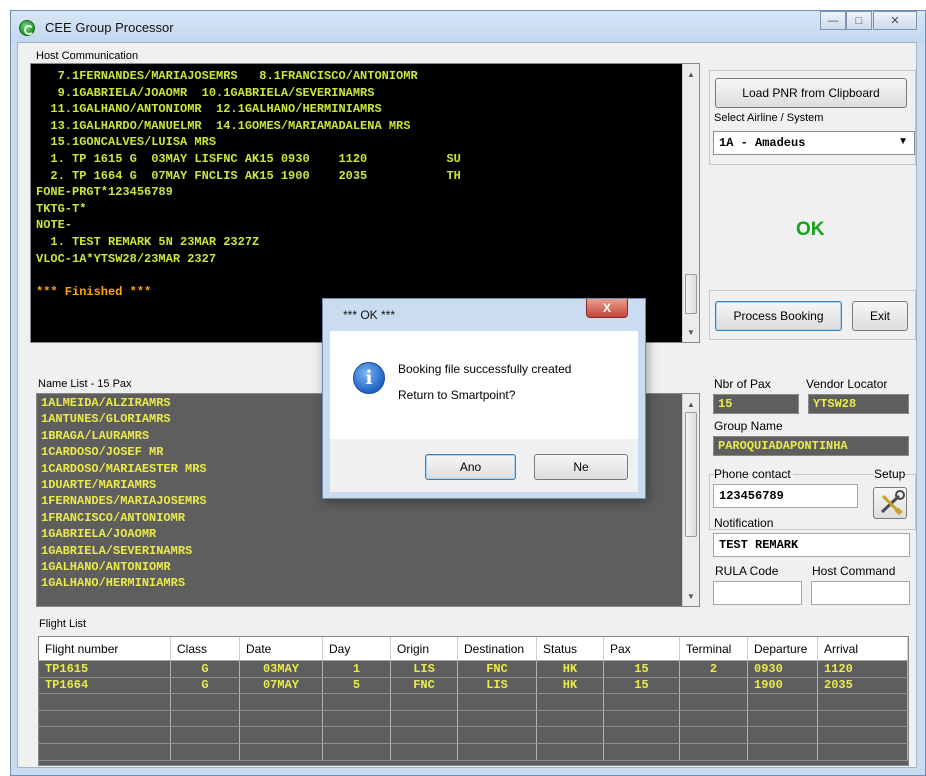  What do you see at coordinates (756, 404) in the screenshot?
I see `nbr-pax-value: 15` at bounding box center [756, 404].